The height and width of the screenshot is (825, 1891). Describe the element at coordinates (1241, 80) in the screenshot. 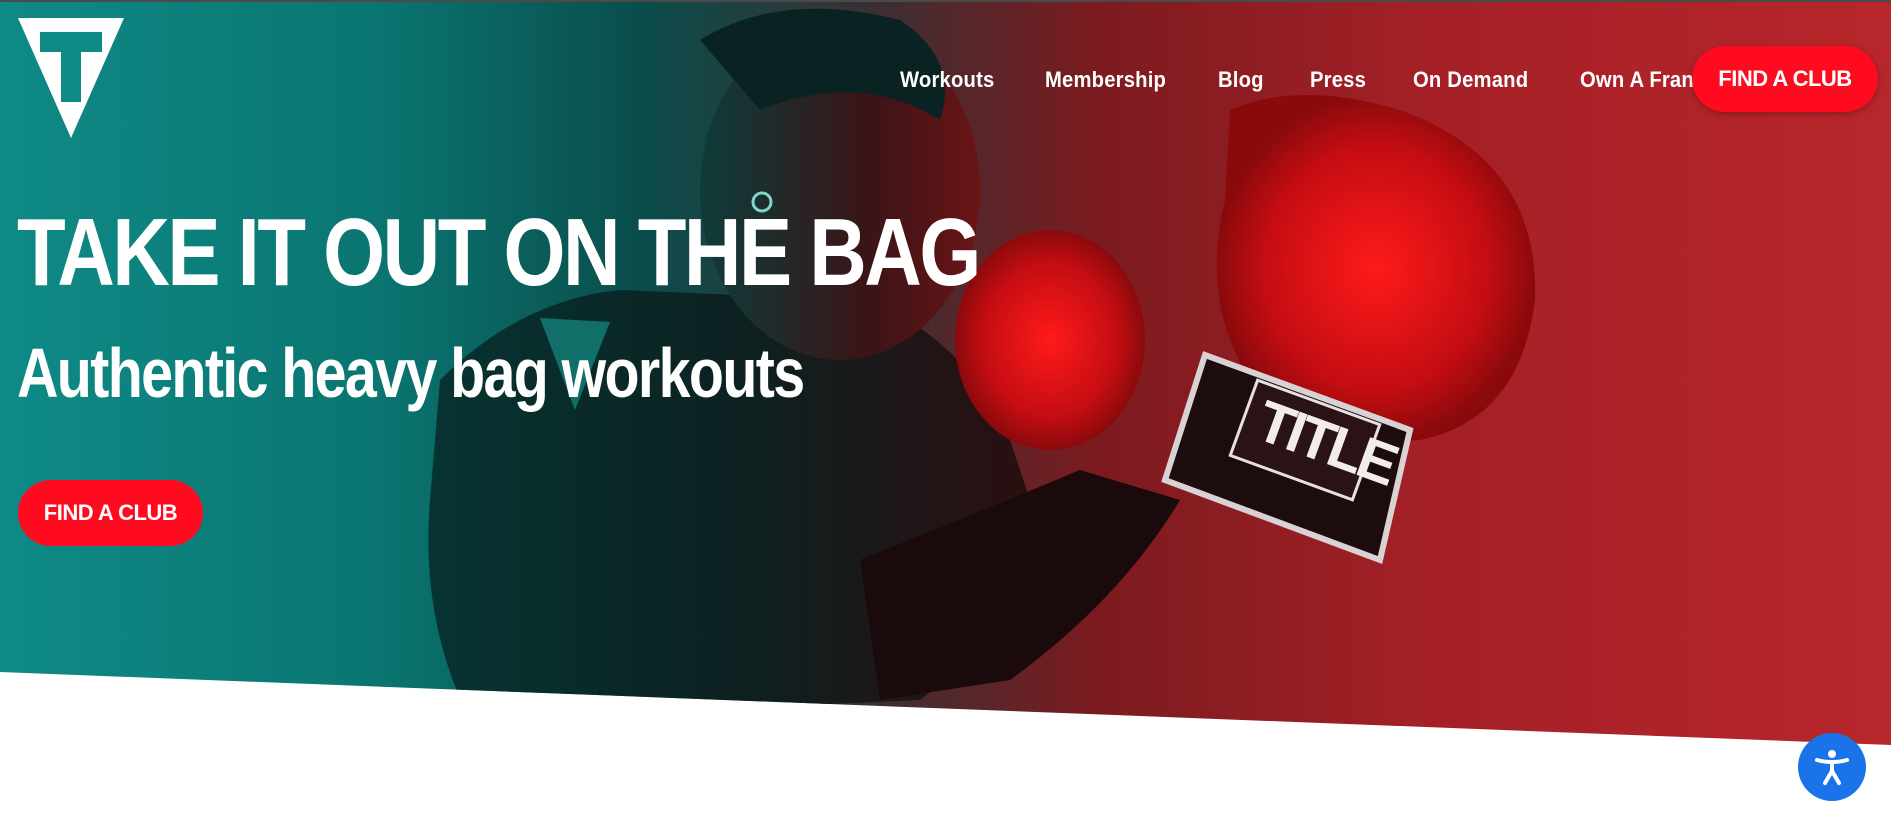

I see `nav-item-blog: Blog` at that location.